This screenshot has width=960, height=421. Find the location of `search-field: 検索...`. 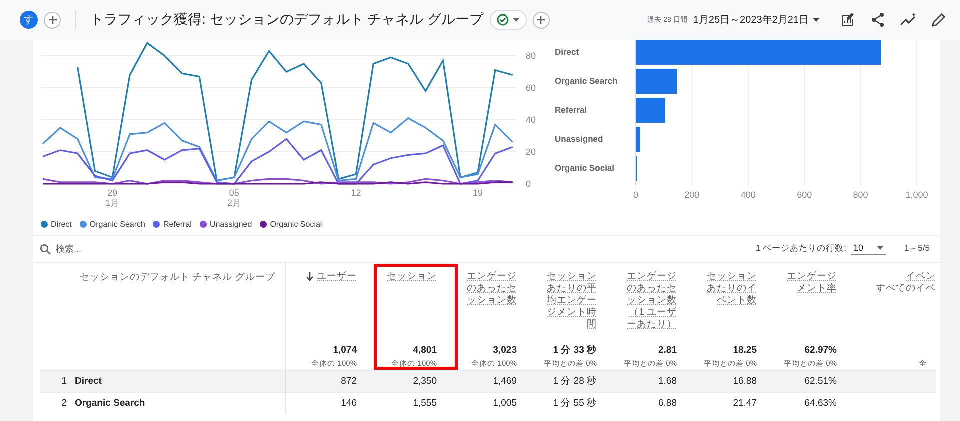

search-field: 検索... is located at coordinates (140, 249).